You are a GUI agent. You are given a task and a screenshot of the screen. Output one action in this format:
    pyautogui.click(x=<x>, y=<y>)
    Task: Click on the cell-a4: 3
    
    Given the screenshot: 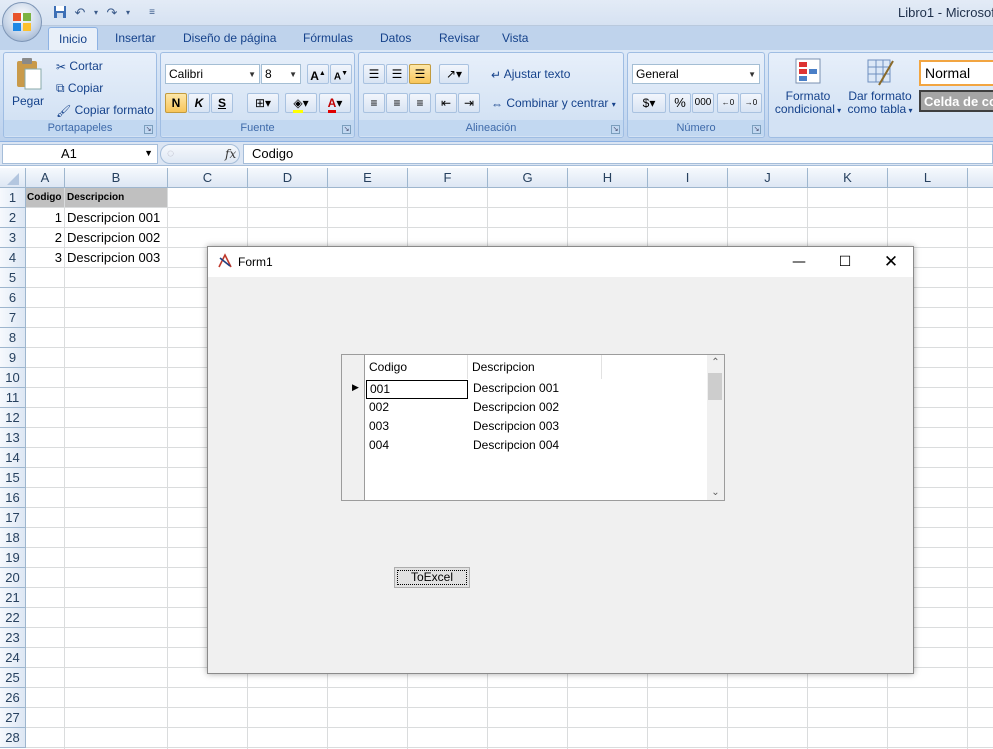 What is the action you would take?
    pyautogui.click(x=44, y=257)
    